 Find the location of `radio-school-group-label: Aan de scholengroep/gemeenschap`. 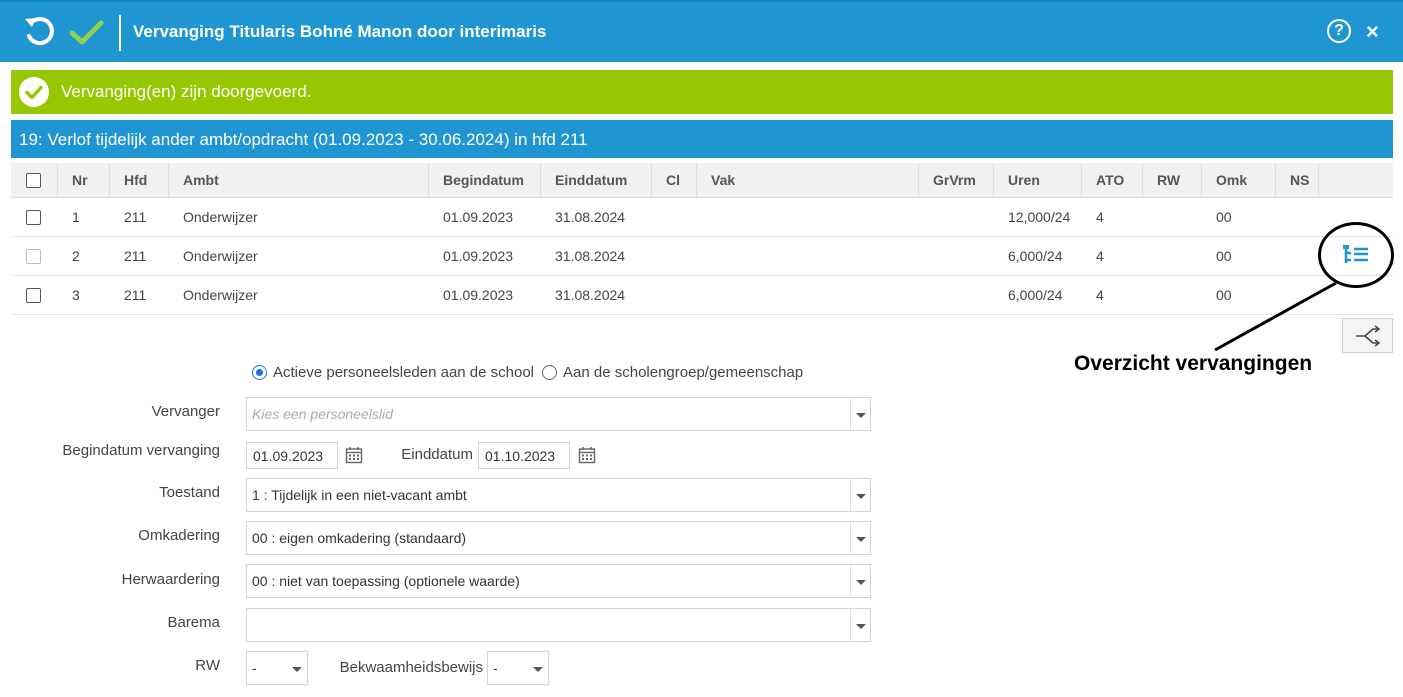

radio-school-group-label: Aan de scholengroep/gemeenschap is located at coordinates (683, 372).